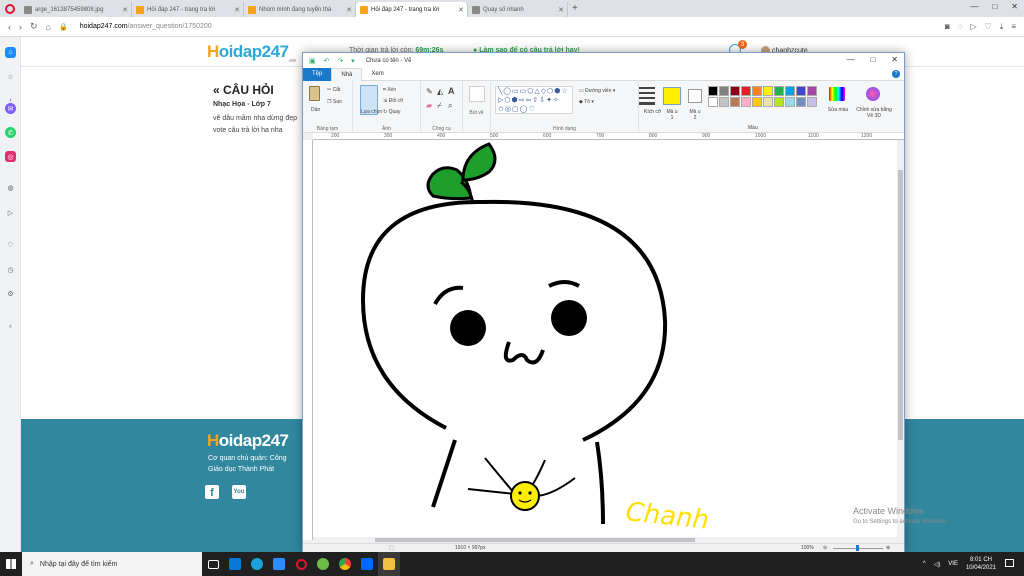 The image size is (1024, 576). I want to click on browser-tab: Nhóm mình đang tuyển thà ✕, so click(300, 9).